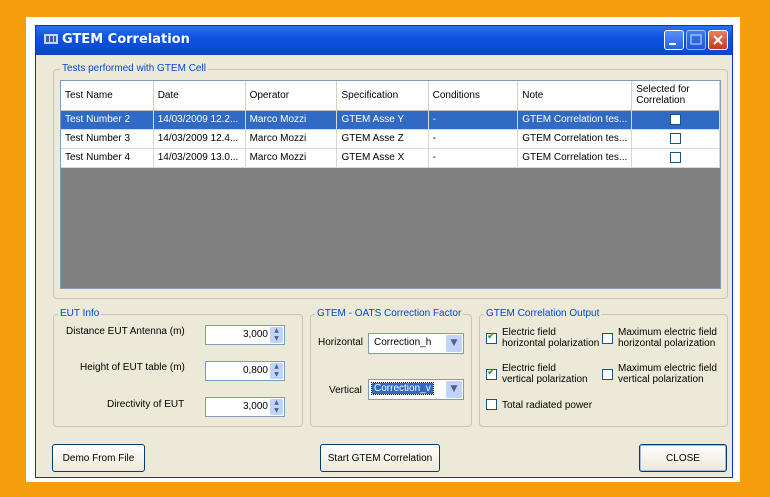  Describe the element at coordinates (107, 96) in the screenshot. I see `col-header-test-name: Test Name` at that location.